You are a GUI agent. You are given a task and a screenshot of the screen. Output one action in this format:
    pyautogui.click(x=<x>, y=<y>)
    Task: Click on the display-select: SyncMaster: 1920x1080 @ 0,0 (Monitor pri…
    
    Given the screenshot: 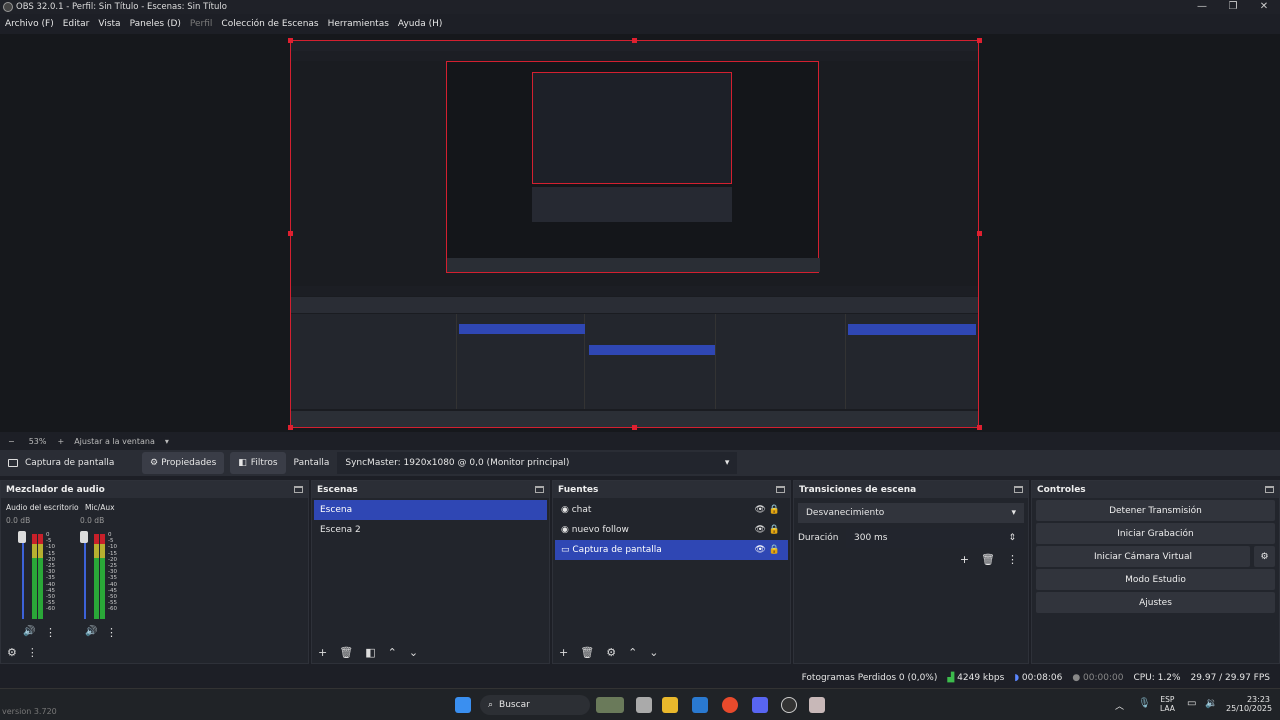 What is the action you would take?
    pyautogui.click(x=537, y=463)
    